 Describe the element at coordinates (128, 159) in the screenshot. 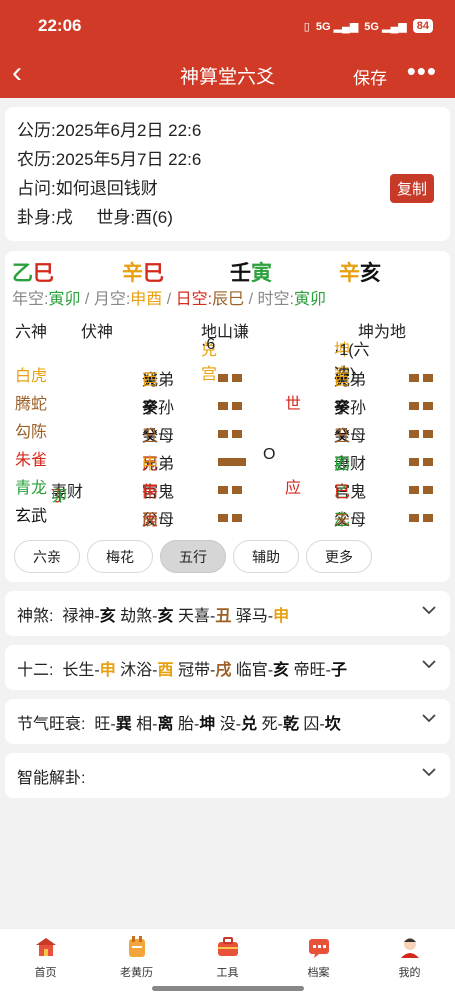

I see `lunar-date: 2025年5月7日 22:6` at that location.